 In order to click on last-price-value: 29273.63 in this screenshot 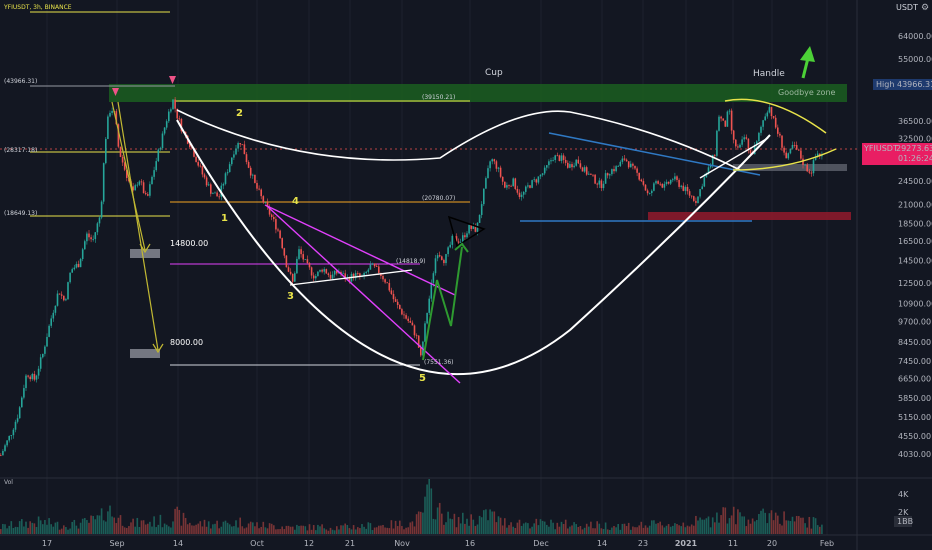, I will do `click(914, 148)`.